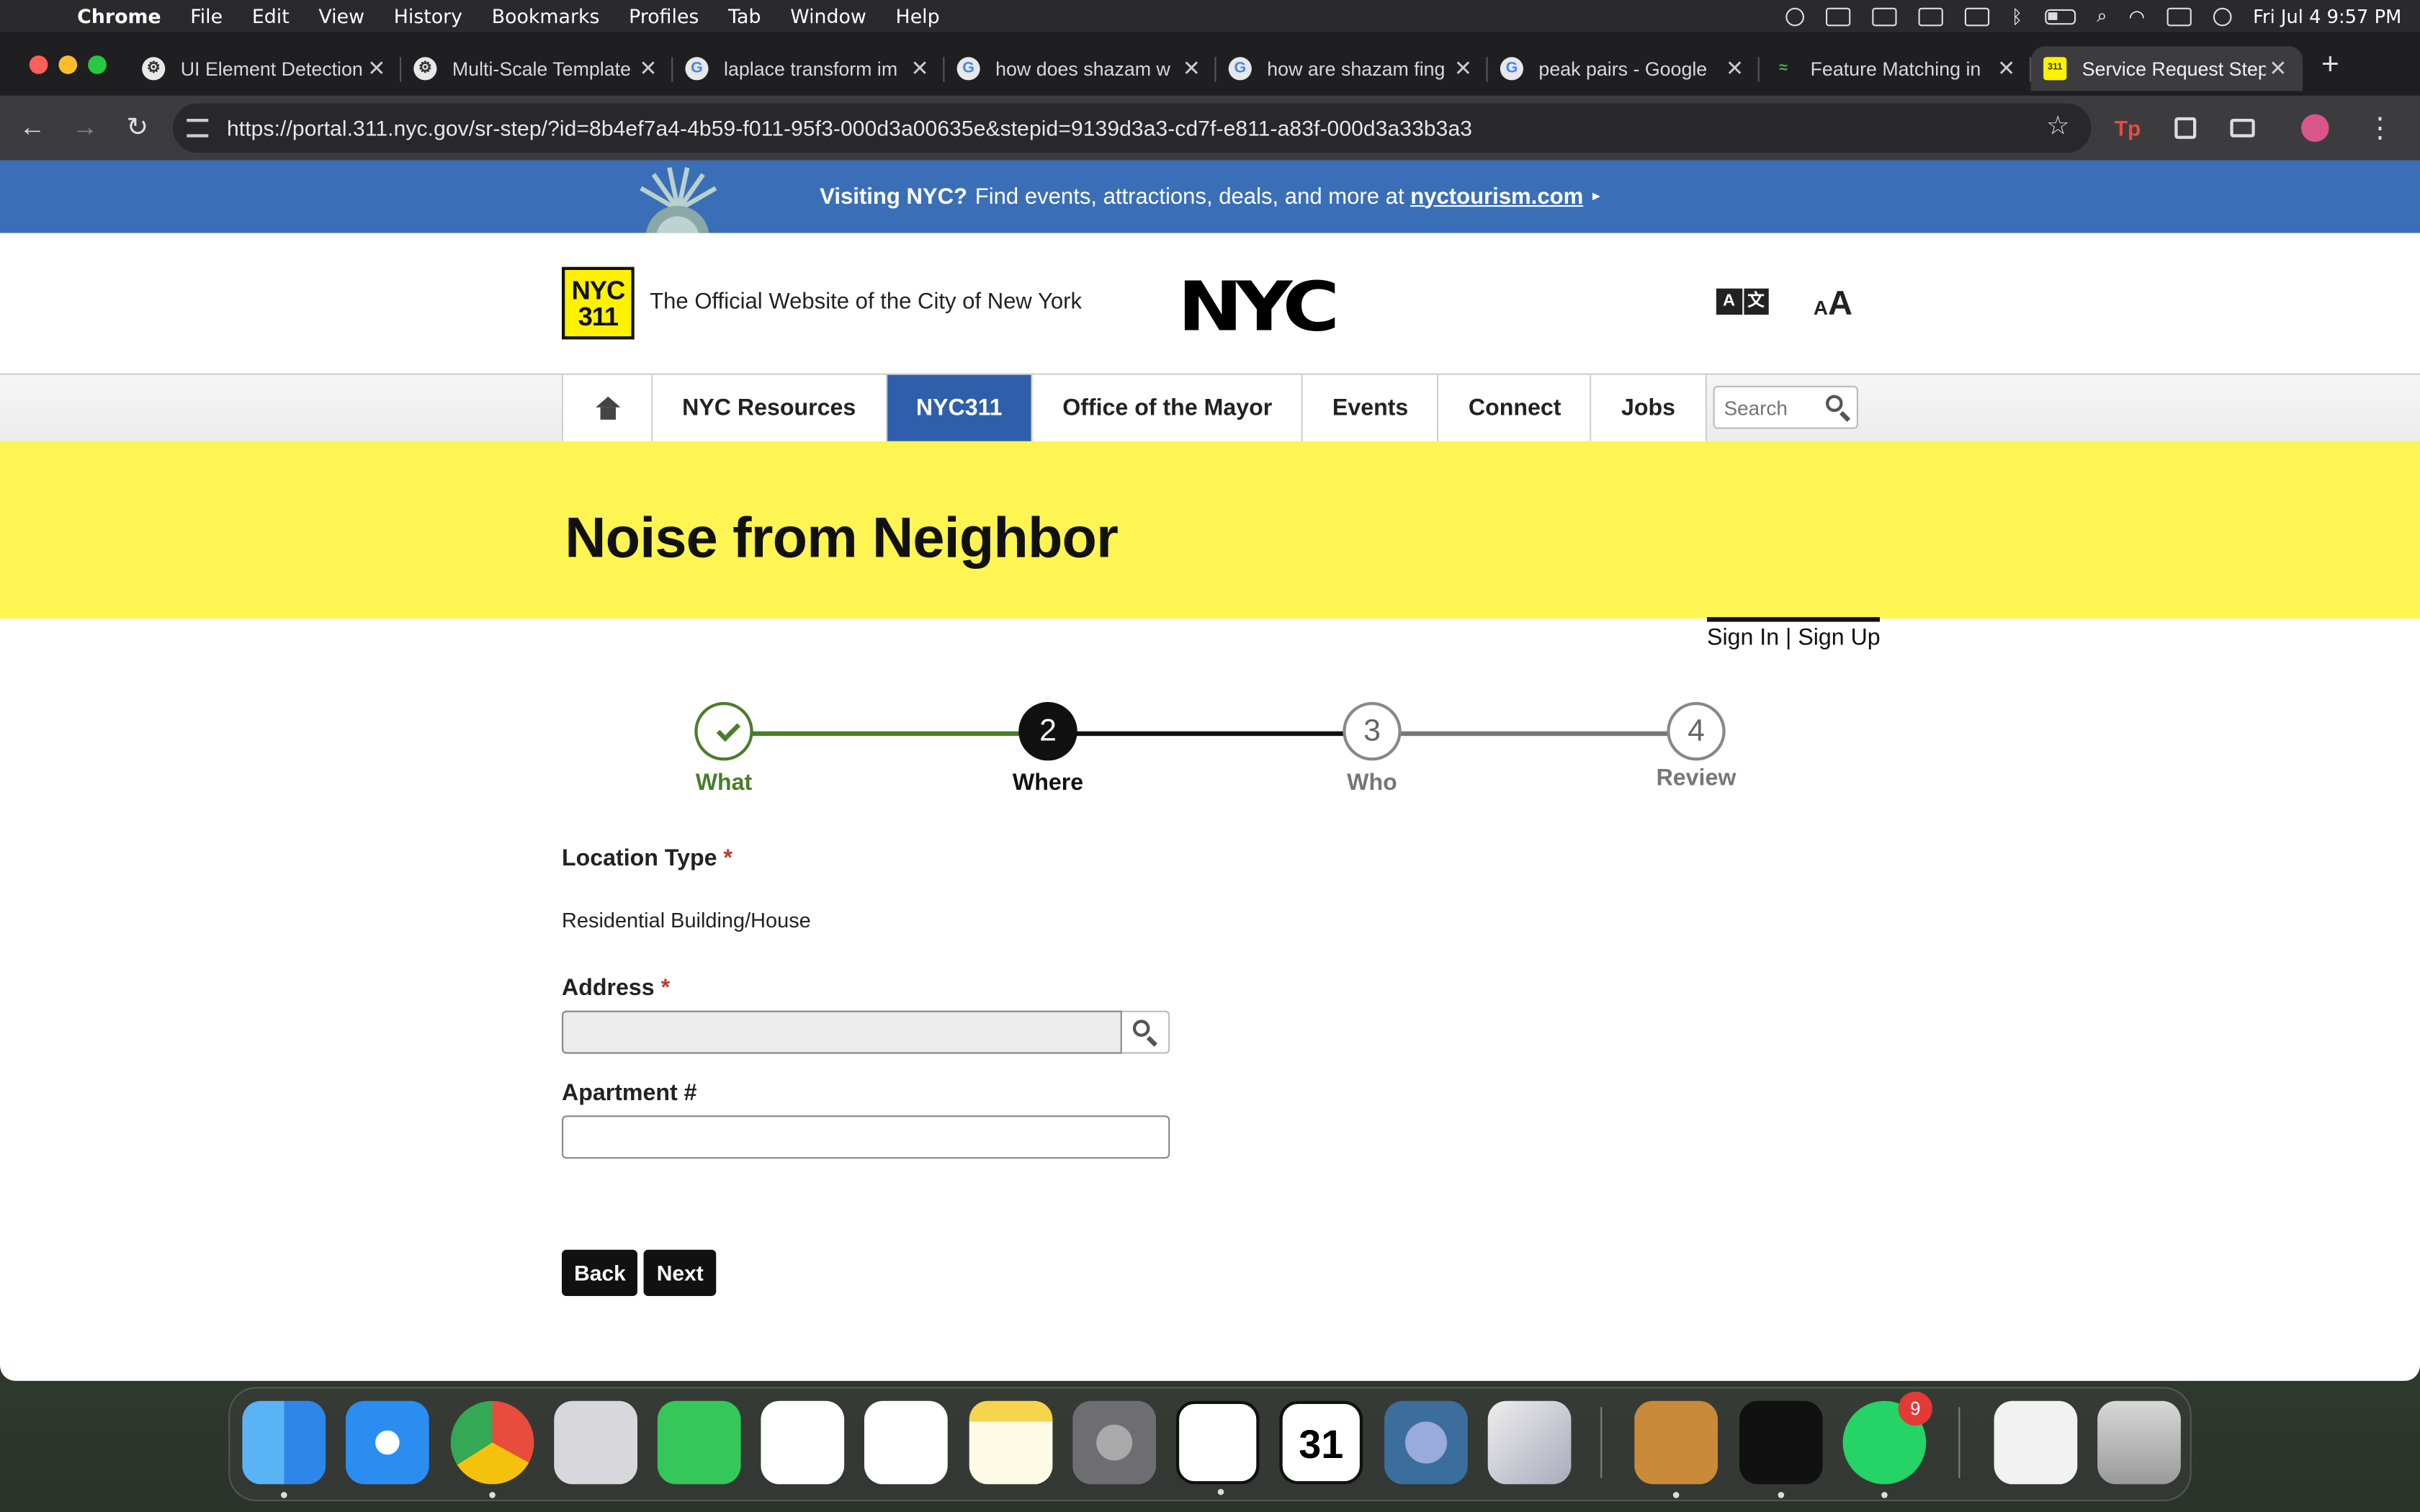 Image resolution: width=2420 pixels, height=1512 pixels. I want to click on tp-extension-icon: Tp, so click(2128, 128).